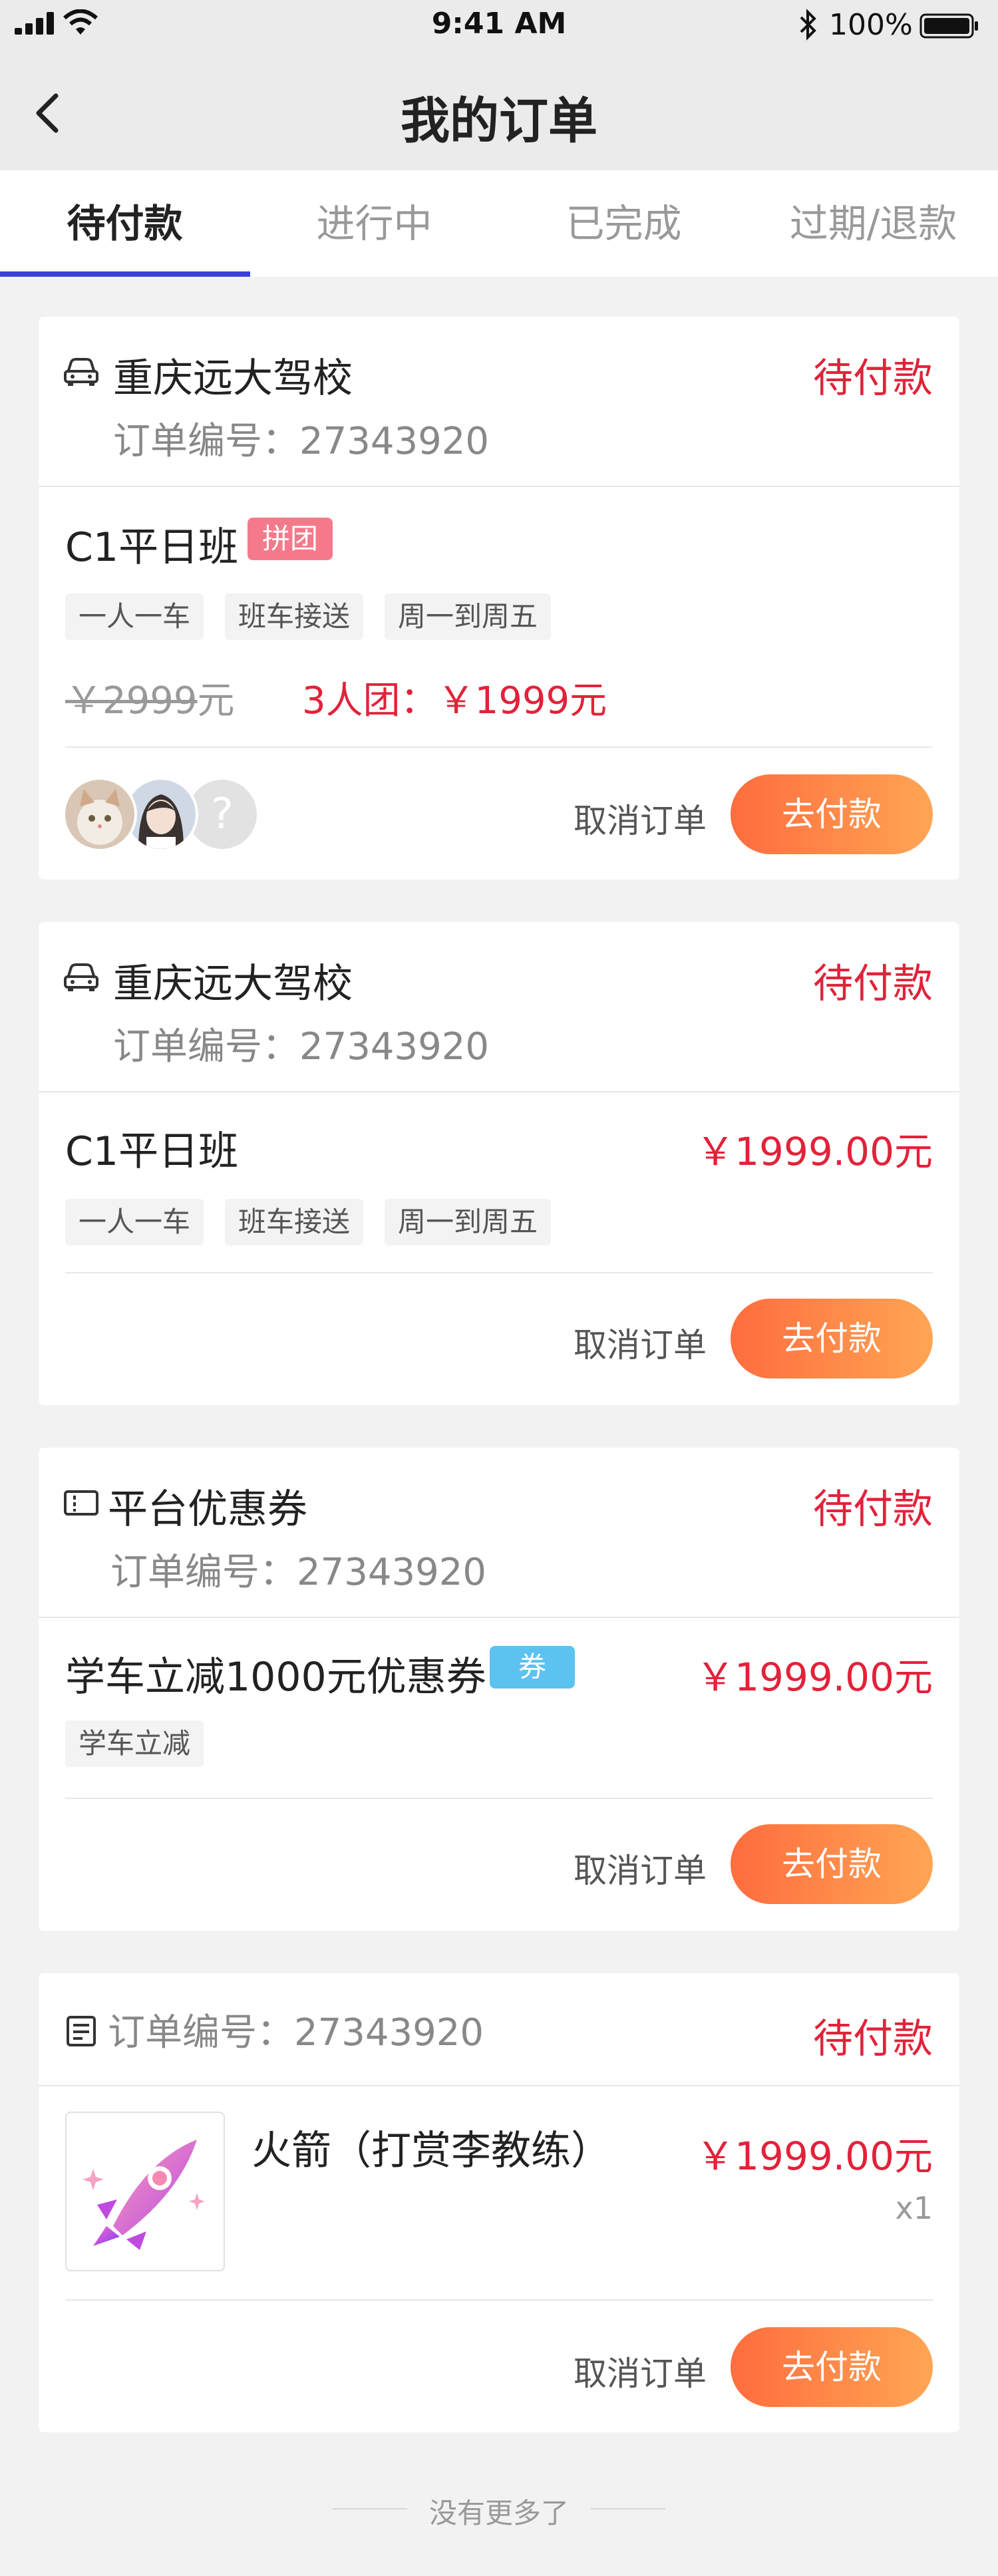  I want to click on question-mark-icon: ?, so click(222, 814).